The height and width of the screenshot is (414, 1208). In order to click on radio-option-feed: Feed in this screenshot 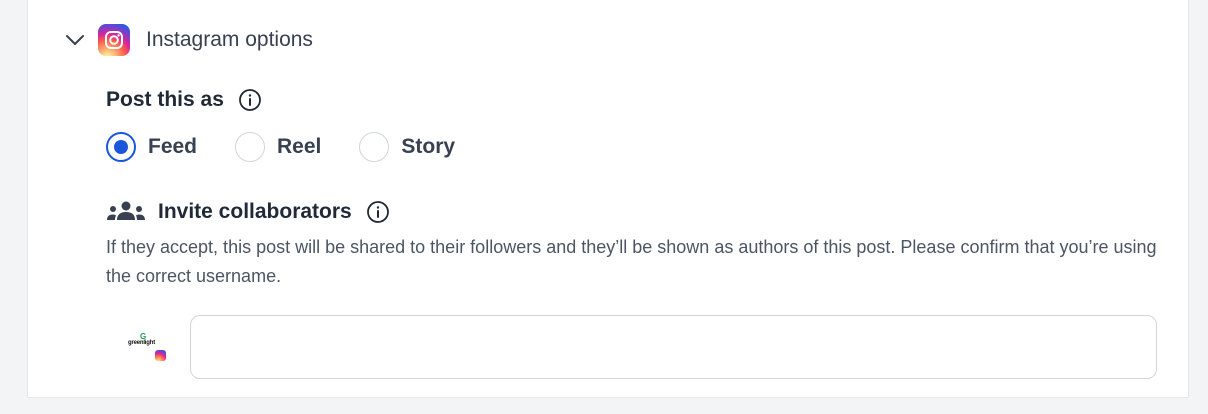, I will do `click(151, 147)`.